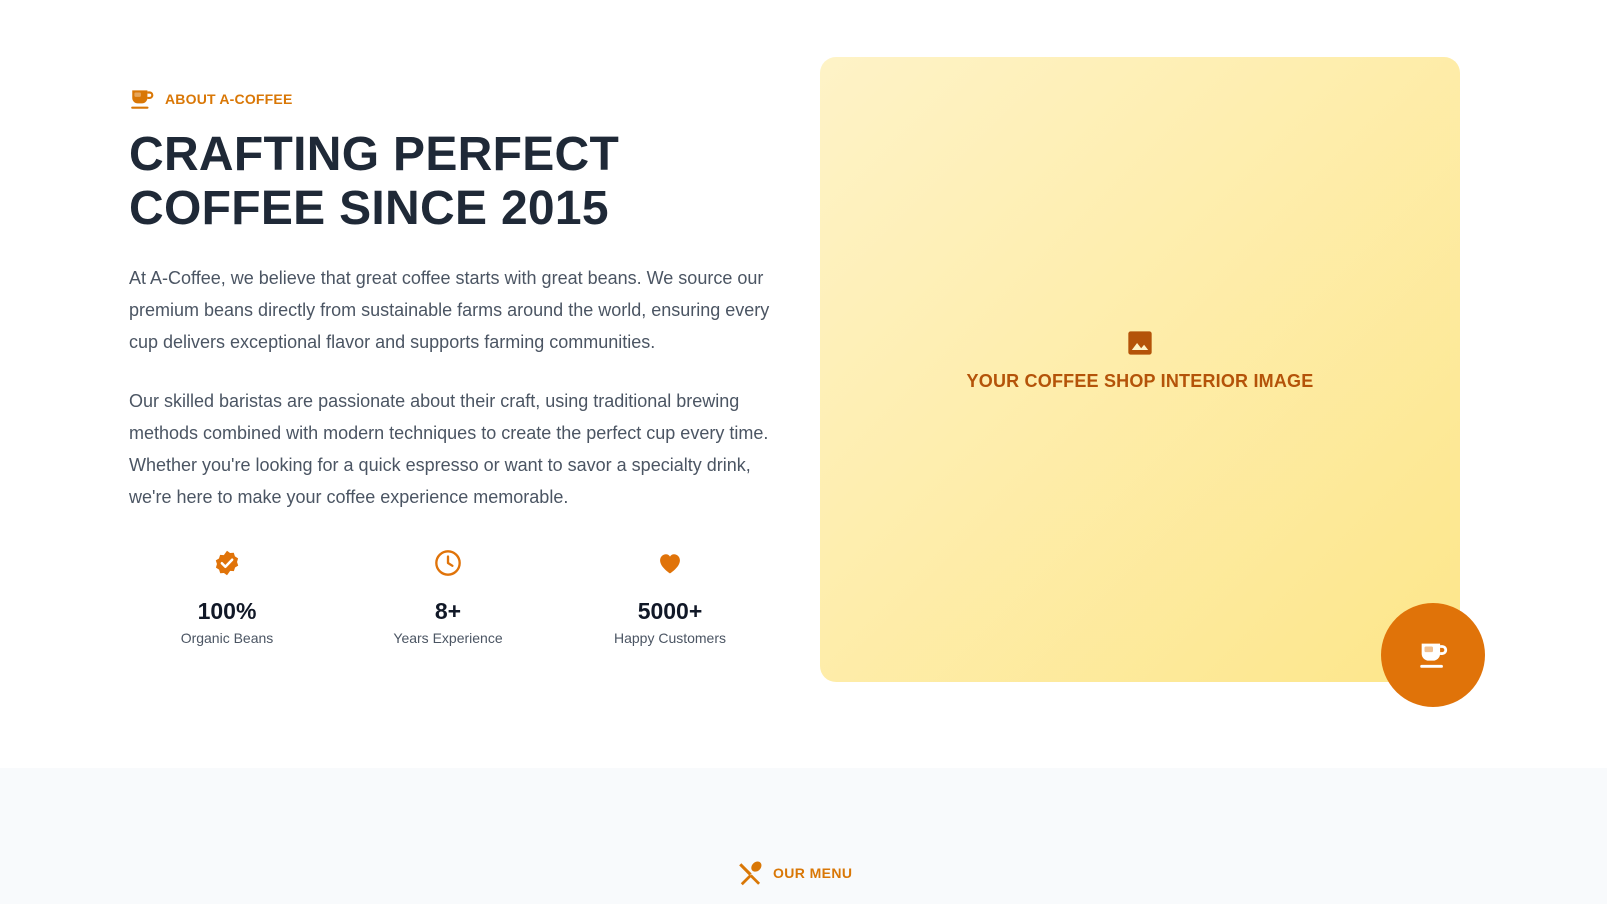 The height and width of the screenshot is (904, 1607). What do you see at coordinates (1140, 381) in the screenshot?
I see `image-placeholder-text: YOUR COFFEE SHOP INTERIOR IMAGE` at bounding box center [1140, 381].